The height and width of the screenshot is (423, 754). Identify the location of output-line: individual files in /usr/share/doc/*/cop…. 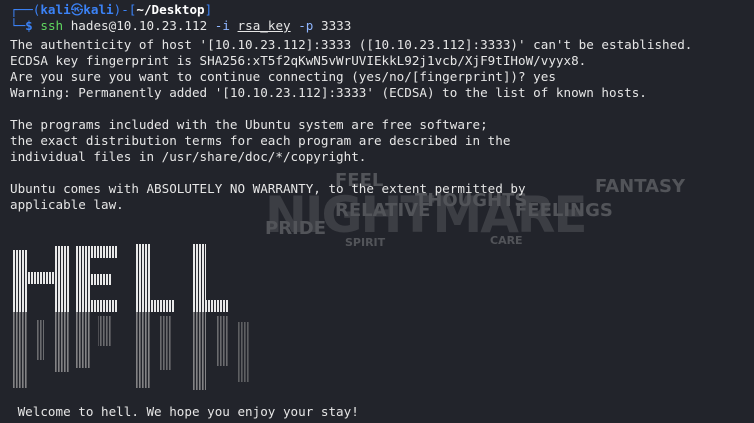
(188, 156).